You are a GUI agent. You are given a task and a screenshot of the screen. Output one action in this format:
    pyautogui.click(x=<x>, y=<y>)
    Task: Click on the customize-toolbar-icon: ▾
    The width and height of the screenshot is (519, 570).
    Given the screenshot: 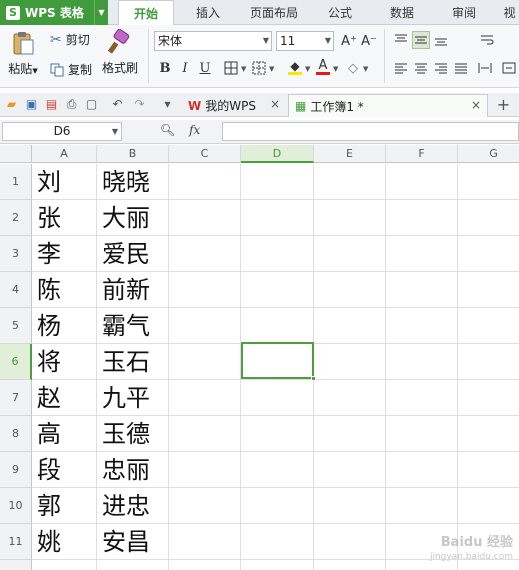 What is the action you would take?
    pyautogui.click(x=167, y=104)
    